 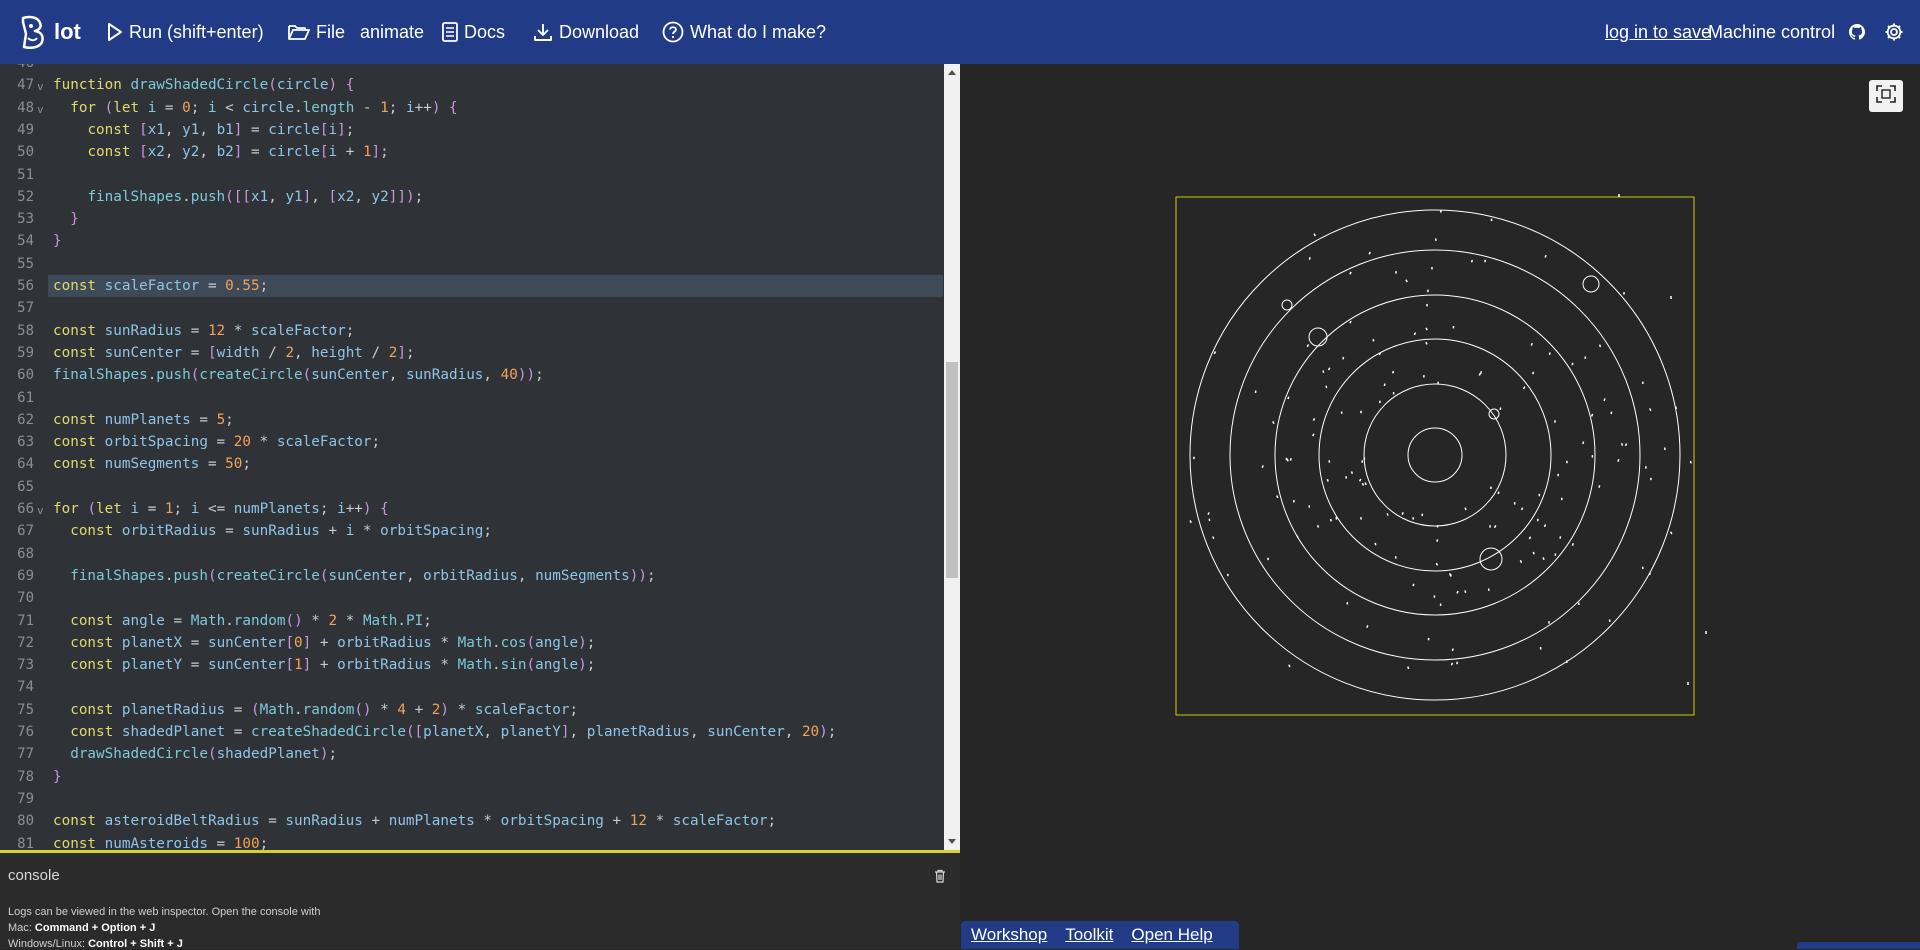 What do you see at coordinates (152, 464) in the screenshot?
I see `code-line: const numSegments = 50;` at bounding box center [152, 464].